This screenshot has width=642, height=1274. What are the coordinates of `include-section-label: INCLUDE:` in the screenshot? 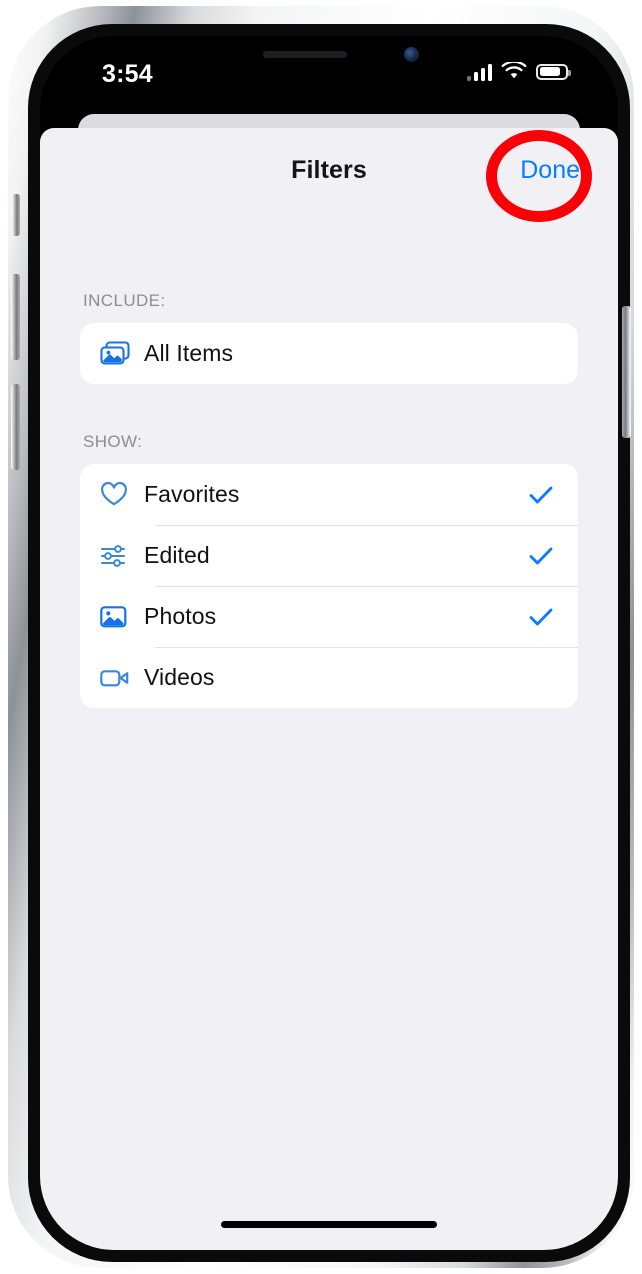 It's located at (124, 300).